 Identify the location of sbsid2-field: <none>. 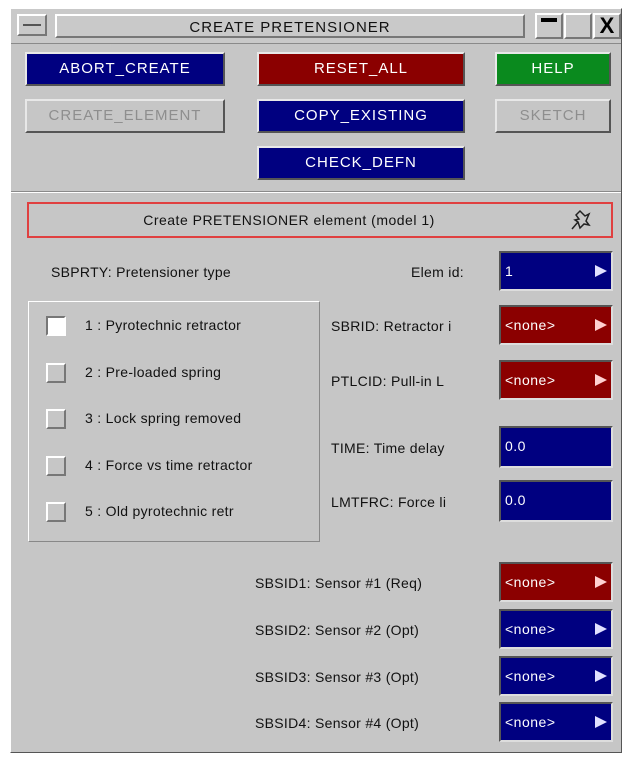
(556, 629).